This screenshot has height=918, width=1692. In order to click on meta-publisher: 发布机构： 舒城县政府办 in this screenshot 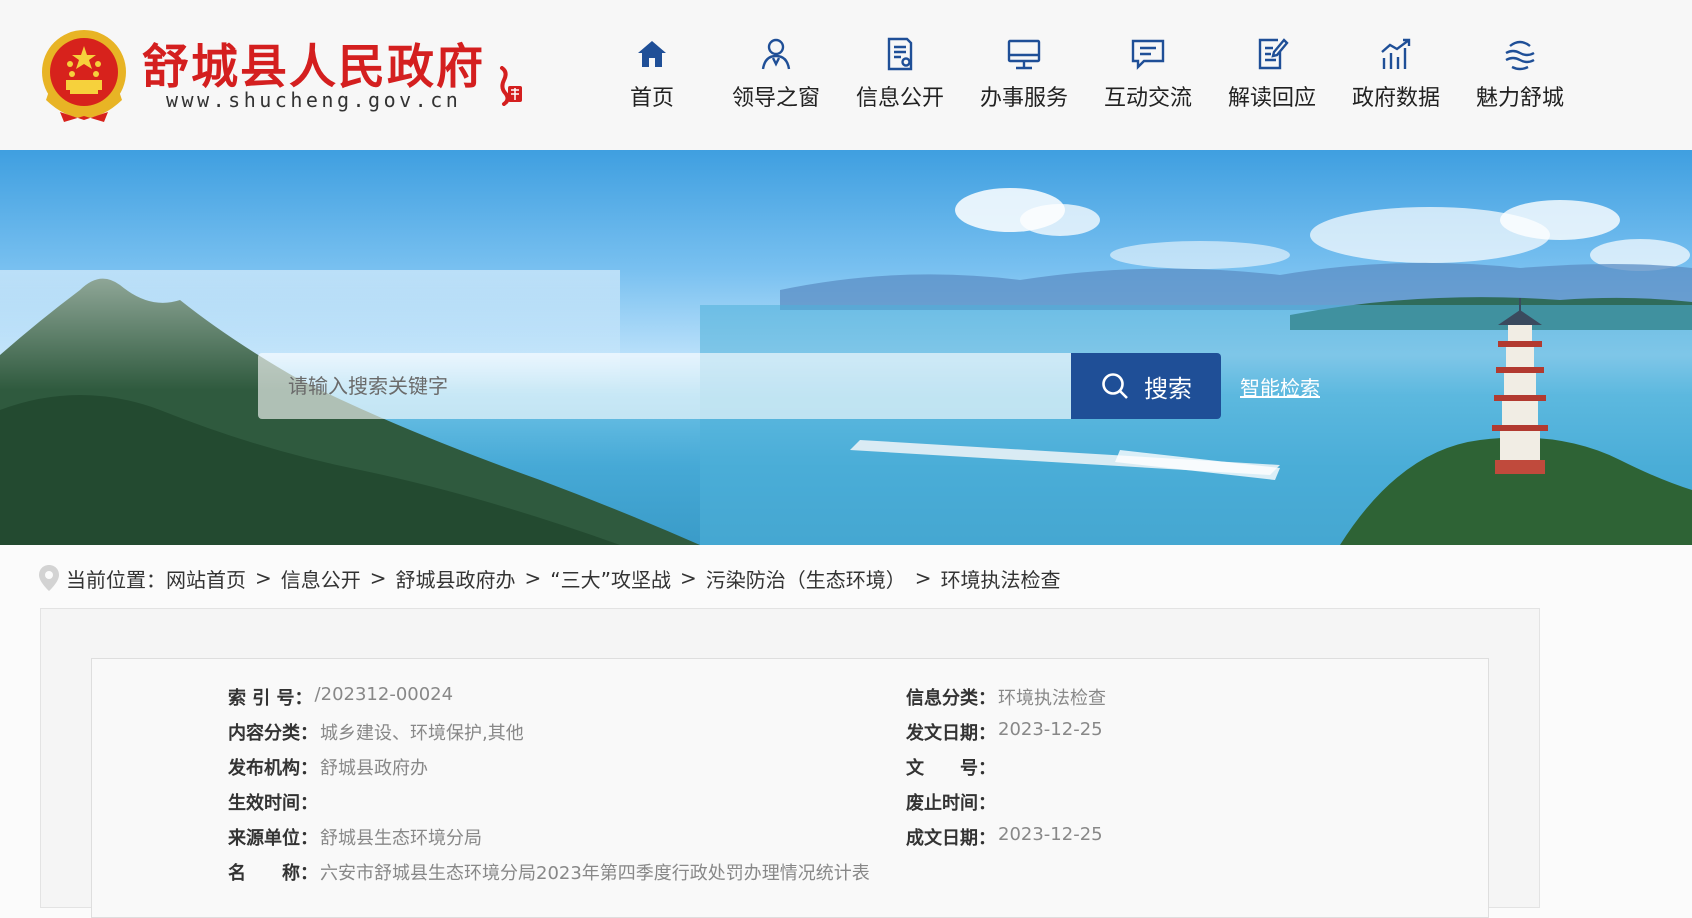, I will do `click(328, 768)`.